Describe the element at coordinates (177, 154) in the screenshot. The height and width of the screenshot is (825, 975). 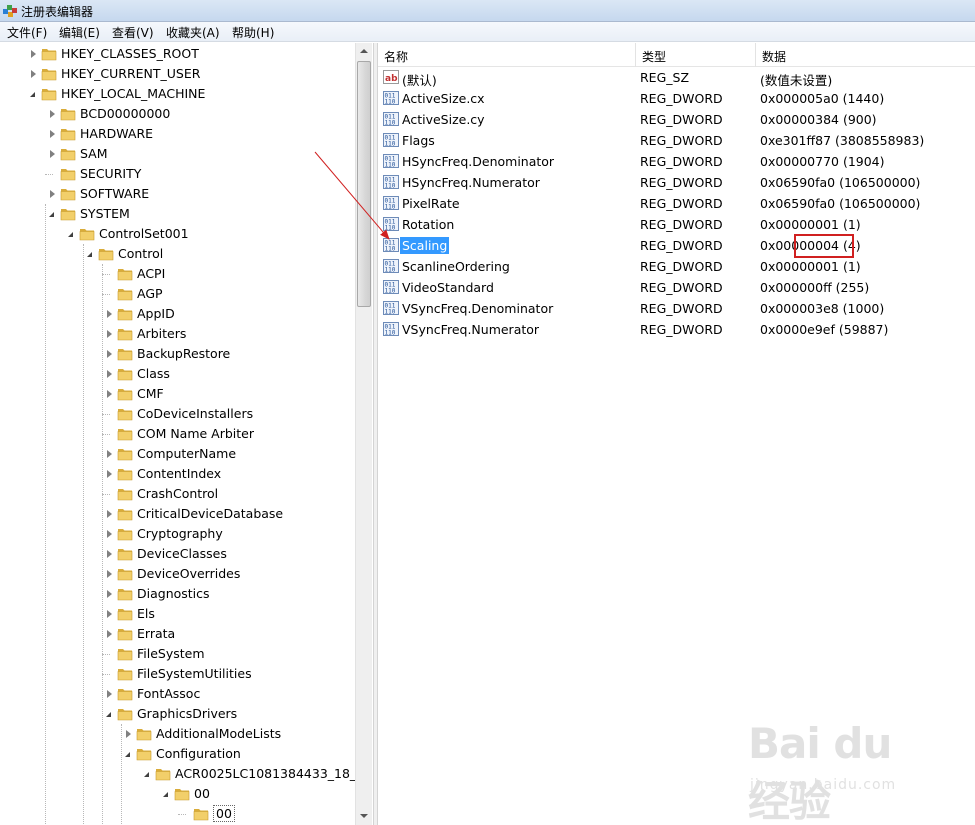
I see `tree-node: SAM` at that location.